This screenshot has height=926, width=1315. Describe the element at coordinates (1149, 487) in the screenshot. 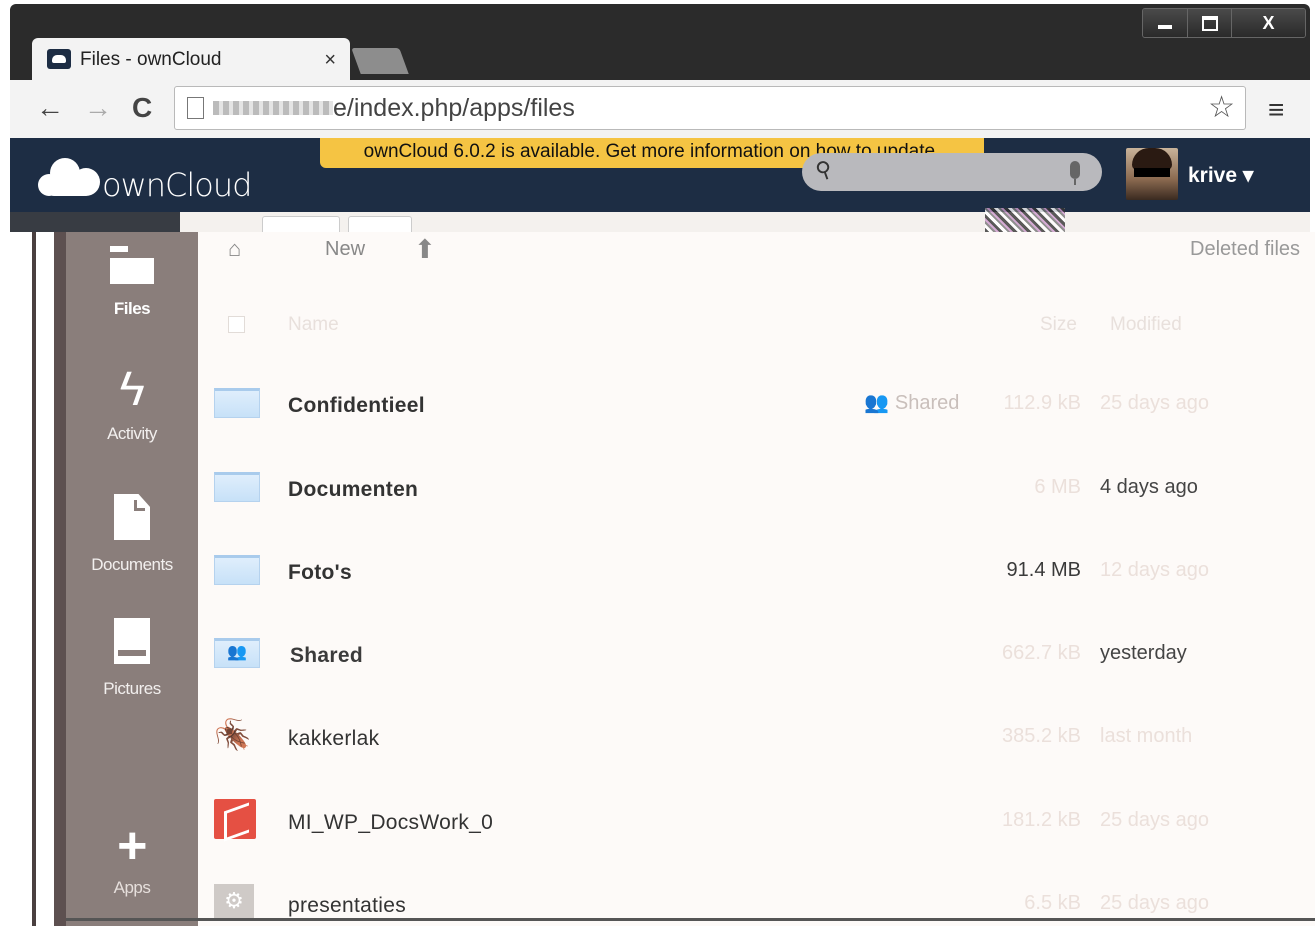

I see `file-modified: 4 days ago` at that location.